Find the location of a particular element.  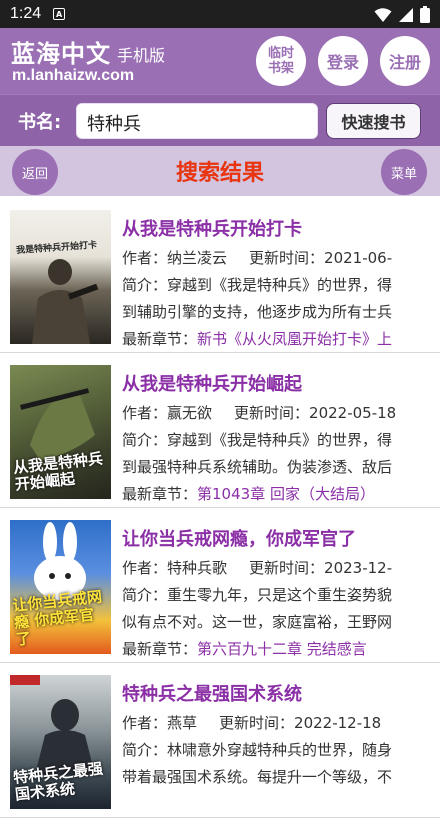

book-cover: 让你当兵戒网瘾 你成军官了 is located at coordinates (60, 587).